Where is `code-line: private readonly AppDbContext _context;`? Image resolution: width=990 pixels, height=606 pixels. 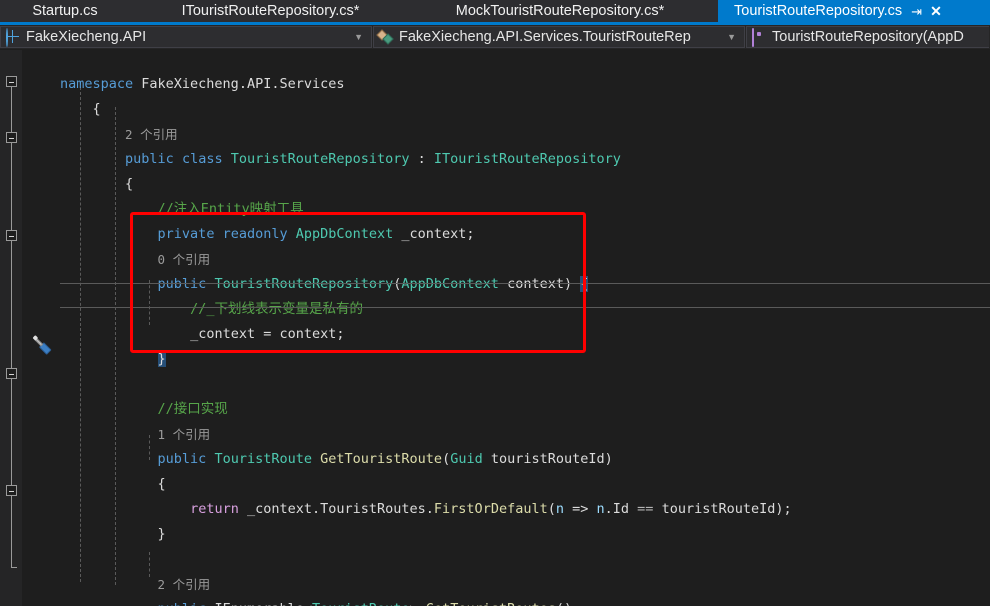
code-line: private readonly AppDbContext _context; is located at coordinates (525, 234).